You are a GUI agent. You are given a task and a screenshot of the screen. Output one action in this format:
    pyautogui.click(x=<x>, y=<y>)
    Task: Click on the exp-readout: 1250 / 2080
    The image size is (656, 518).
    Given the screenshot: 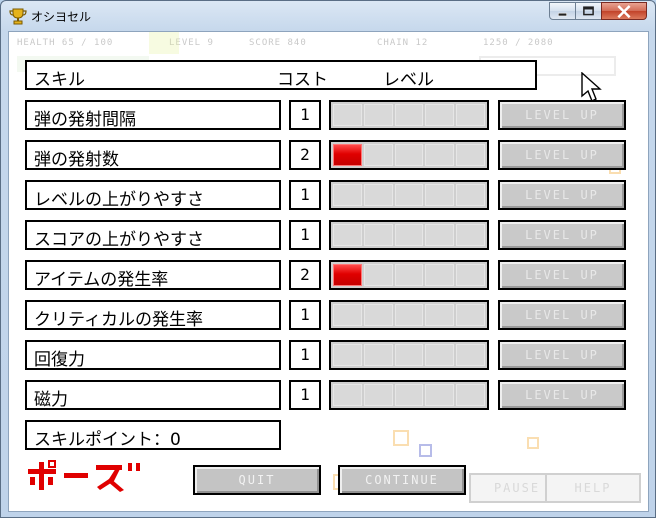 What is the action you would take?
    pyautogui.click(x=518, y=43)
    